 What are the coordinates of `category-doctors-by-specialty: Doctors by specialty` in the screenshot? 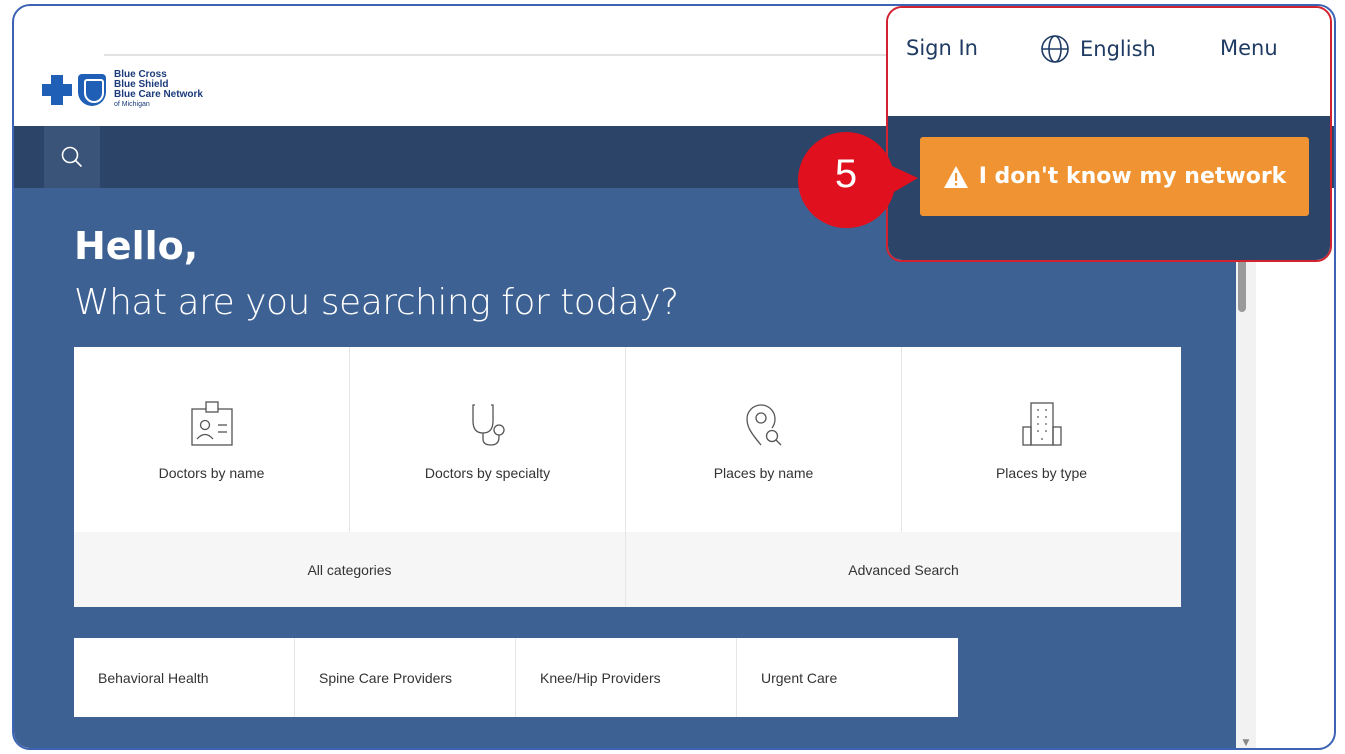 It's located at (488, 439).